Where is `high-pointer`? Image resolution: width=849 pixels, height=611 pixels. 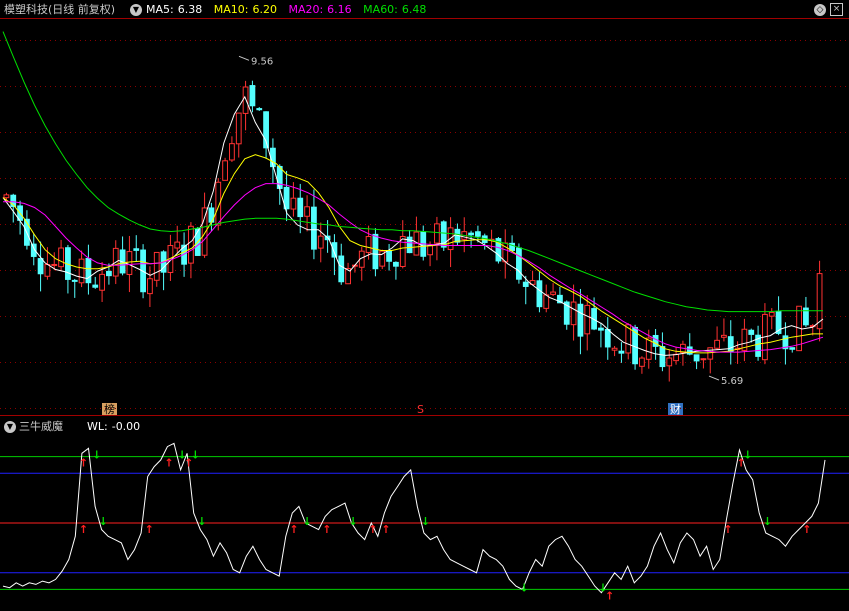
high-pointer is located at coordinates (244, 58).